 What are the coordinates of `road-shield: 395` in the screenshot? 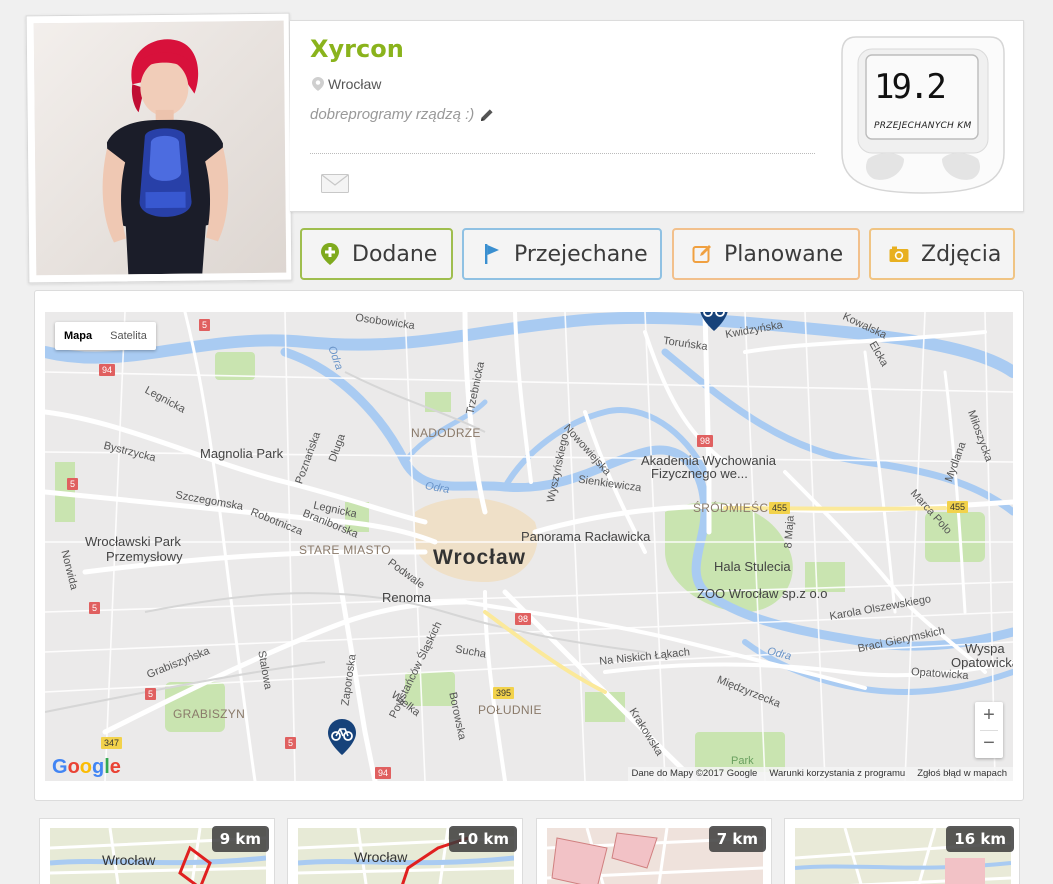 It's located at (504, 693).